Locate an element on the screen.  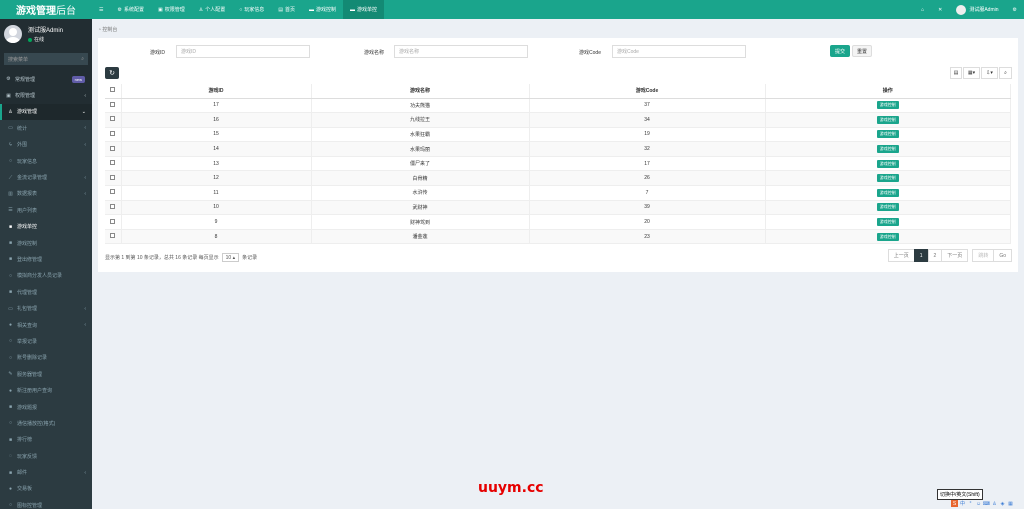
settings-gear-icon: ⚙ is located at coordinates (1015, 9).